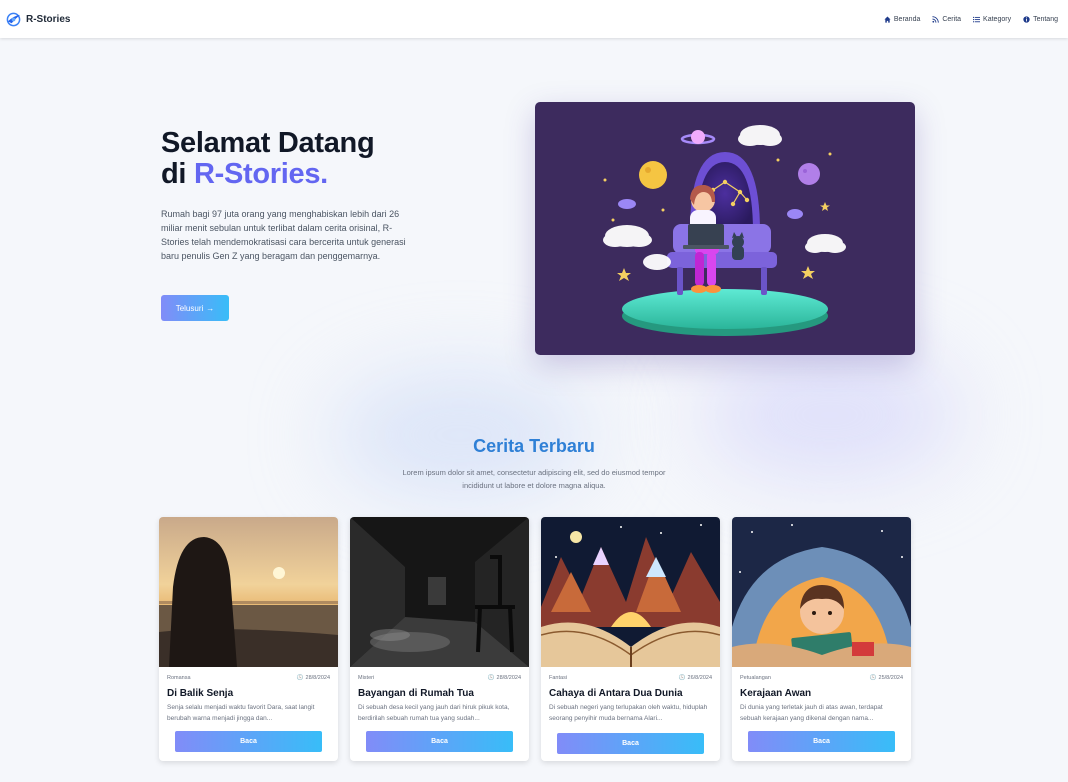 Image resolution: width=1068 pixels, height=782 pixels. I want to click on logo-icon, so click(13, 19).